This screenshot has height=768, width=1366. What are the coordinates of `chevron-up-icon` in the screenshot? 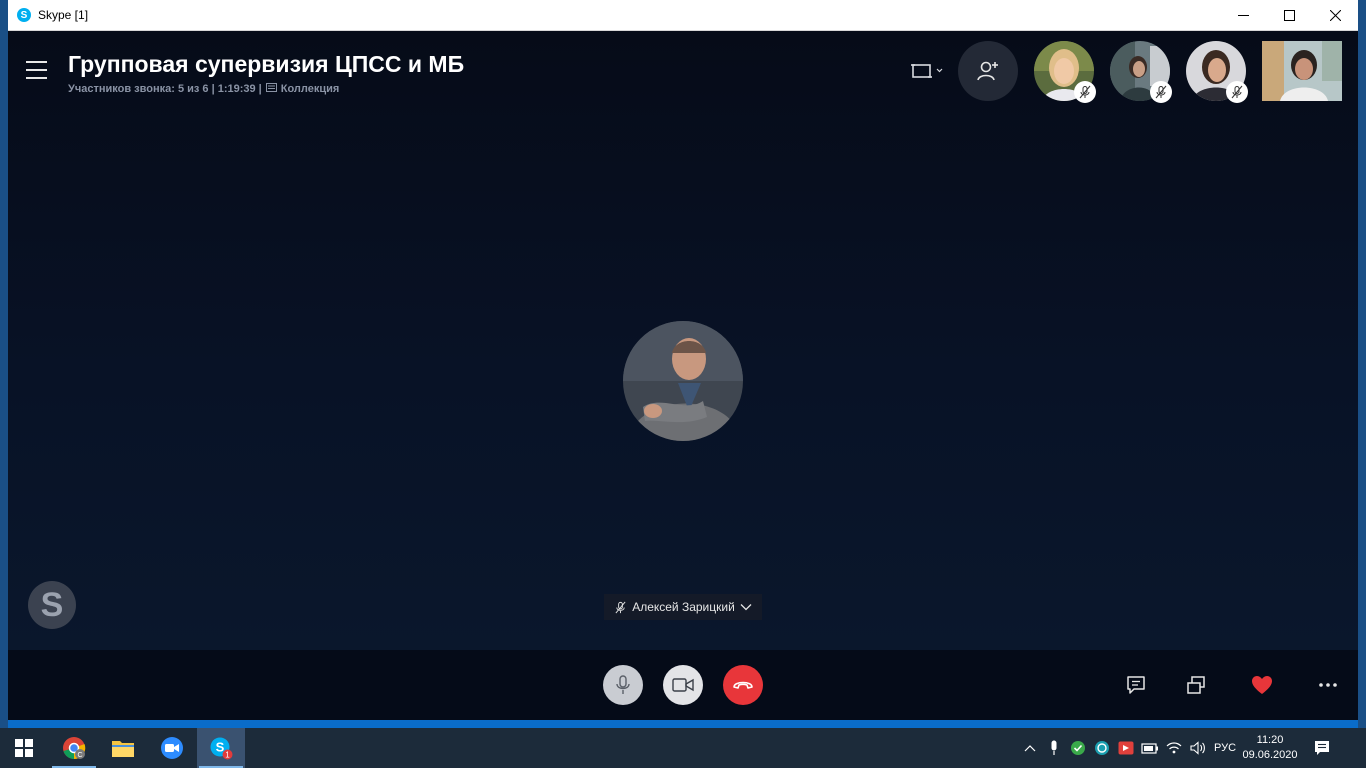 It's located at (1030, 748).